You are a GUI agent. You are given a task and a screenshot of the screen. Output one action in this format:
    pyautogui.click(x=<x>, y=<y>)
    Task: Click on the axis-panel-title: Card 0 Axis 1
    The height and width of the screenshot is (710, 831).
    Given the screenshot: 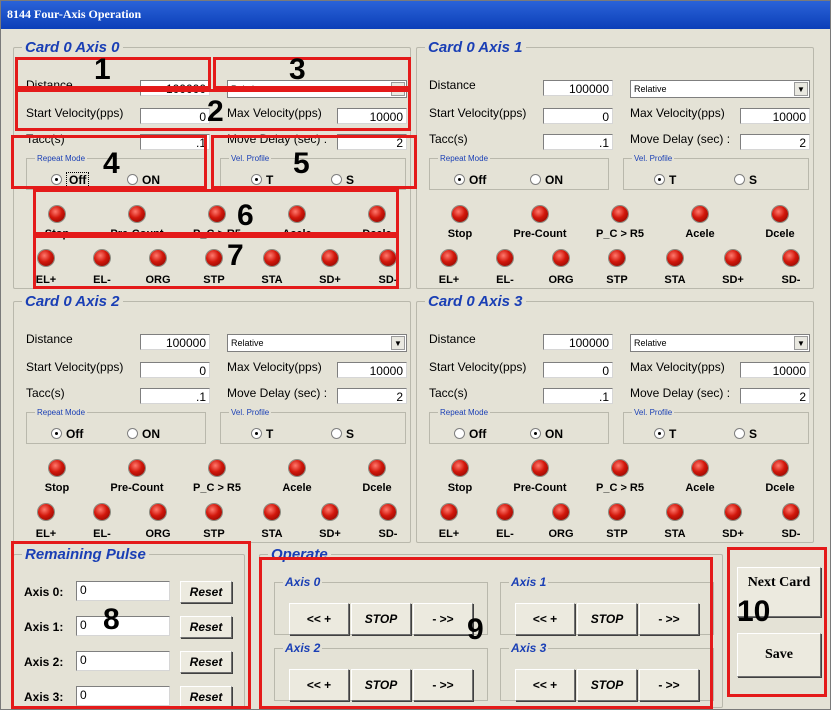 What is the action you would take?
    pyautogui.click(x=475, y=47)
    